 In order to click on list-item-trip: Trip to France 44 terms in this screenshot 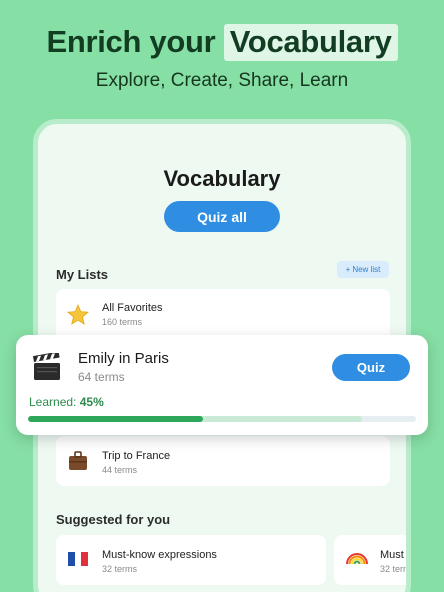, I will do `click(223, 461)`.